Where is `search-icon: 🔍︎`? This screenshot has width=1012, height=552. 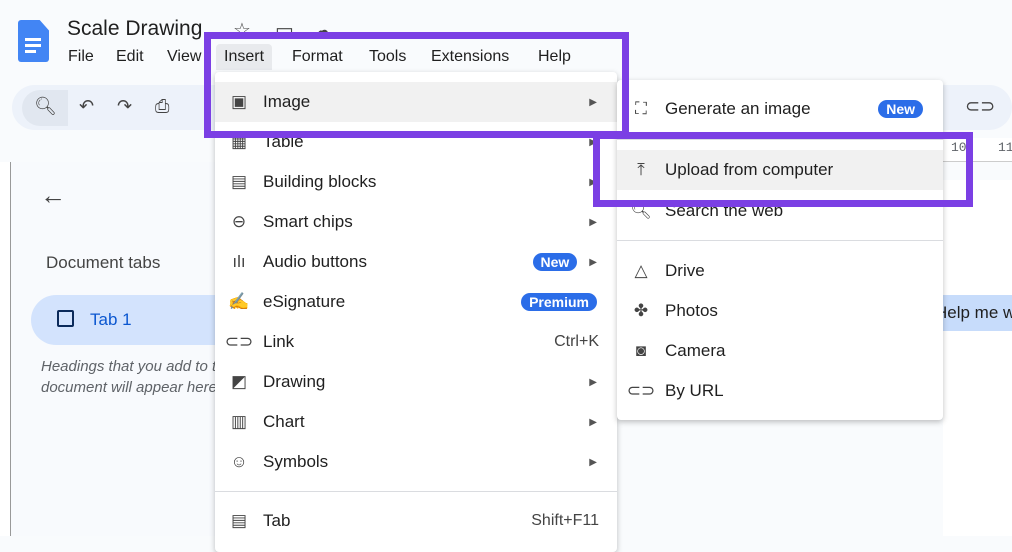
search-icon: 🔍︎ is located at coordinates (45, 106).